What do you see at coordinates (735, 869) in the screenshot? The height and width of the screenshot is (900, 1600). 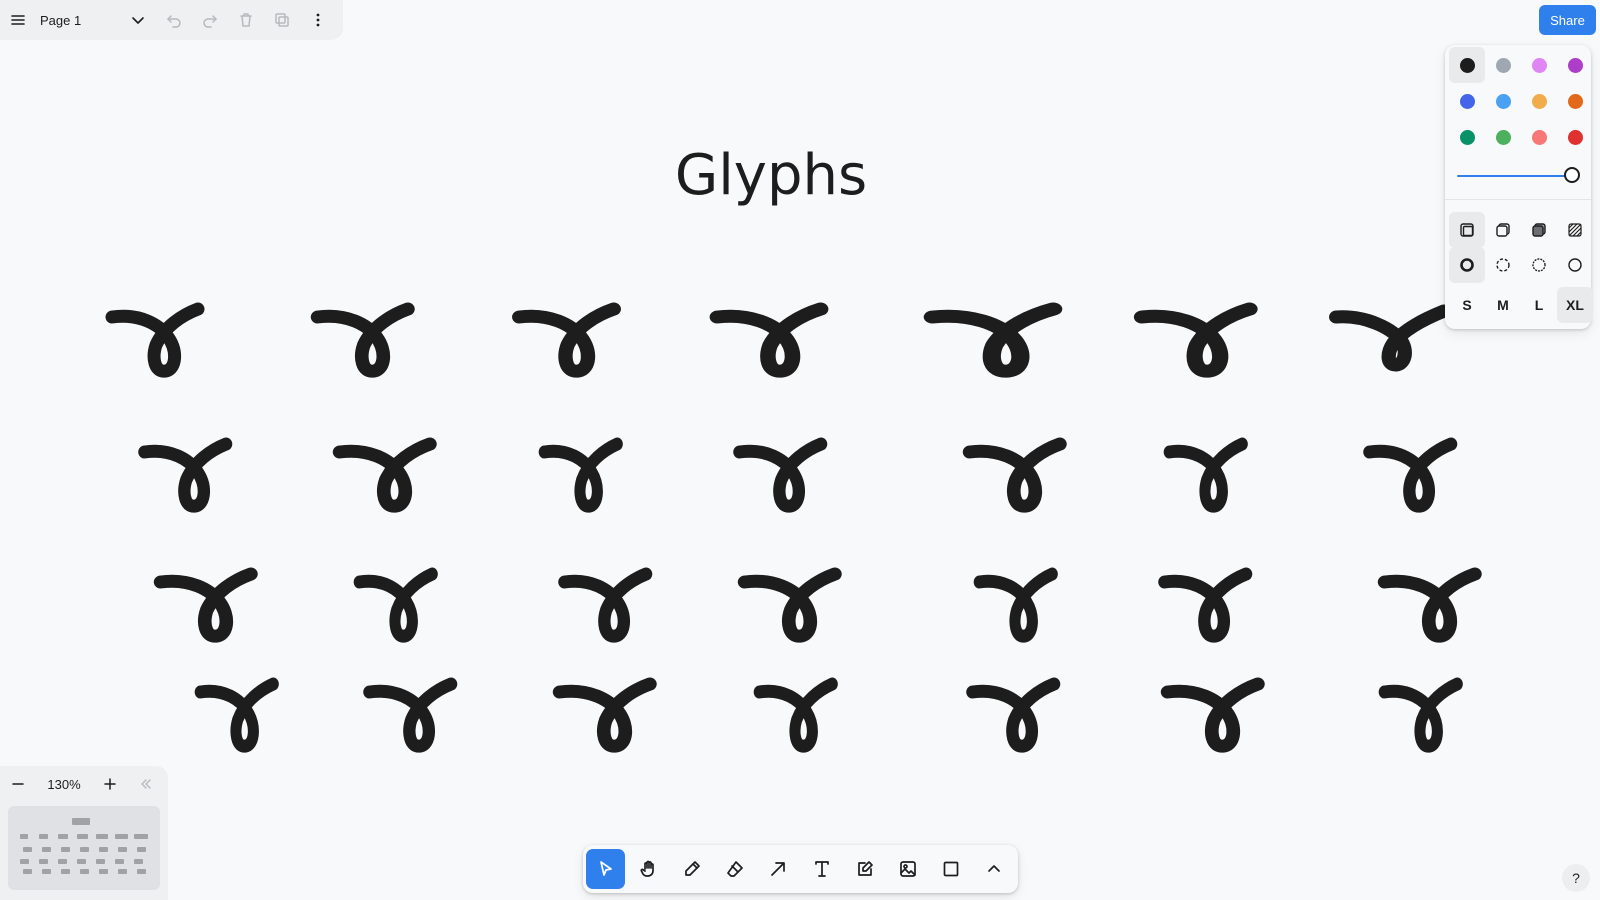 I see `eraser-icon` at bounding box center [735, 869].